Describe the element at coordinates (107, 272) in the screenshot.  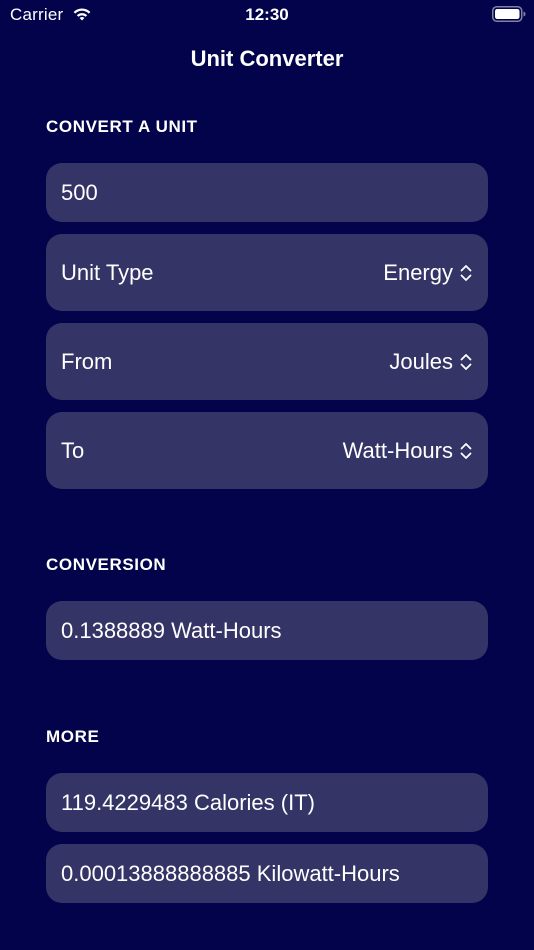
I see `unit-type-label: Unit Type` at that location.